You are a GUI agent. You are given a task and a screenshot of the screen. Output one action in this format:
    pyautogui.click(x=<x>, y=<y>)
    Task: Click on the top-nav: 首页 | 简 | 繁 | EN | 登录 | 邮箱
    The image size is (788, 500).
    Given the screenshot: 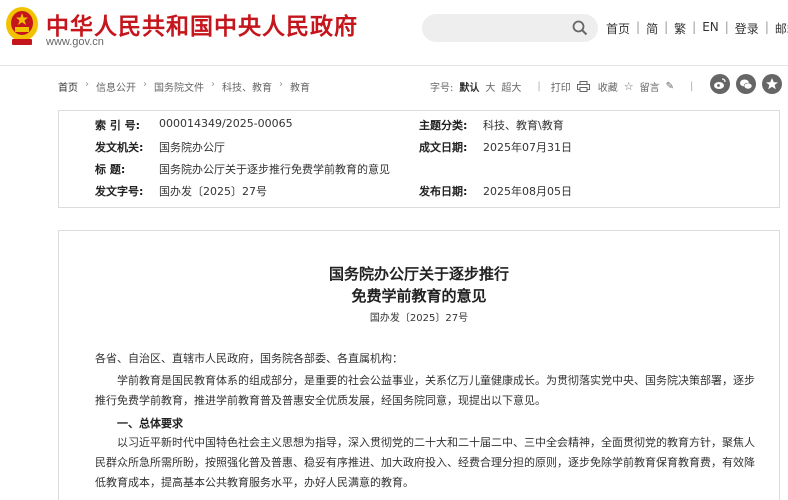 What is the action you would take?
    pyautogui.click(x=697, y=28)
    